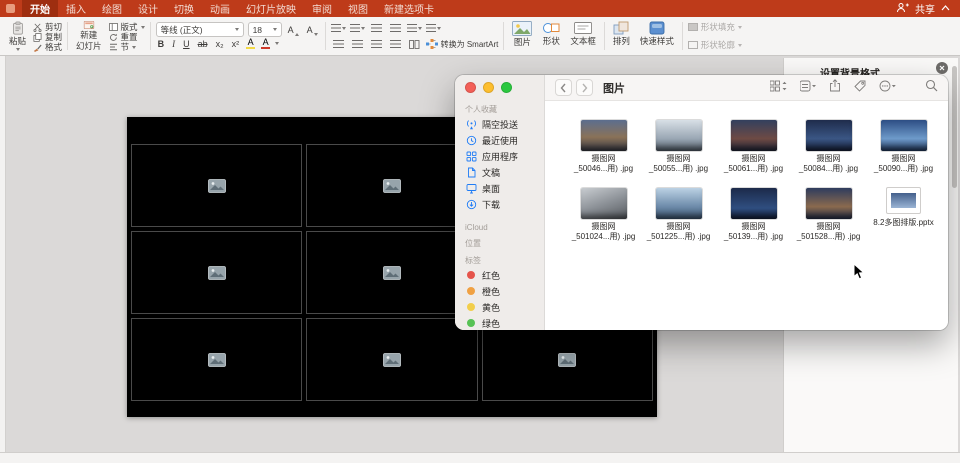  I want to click on panel-scrollbar-thumb, so click(954, 127).